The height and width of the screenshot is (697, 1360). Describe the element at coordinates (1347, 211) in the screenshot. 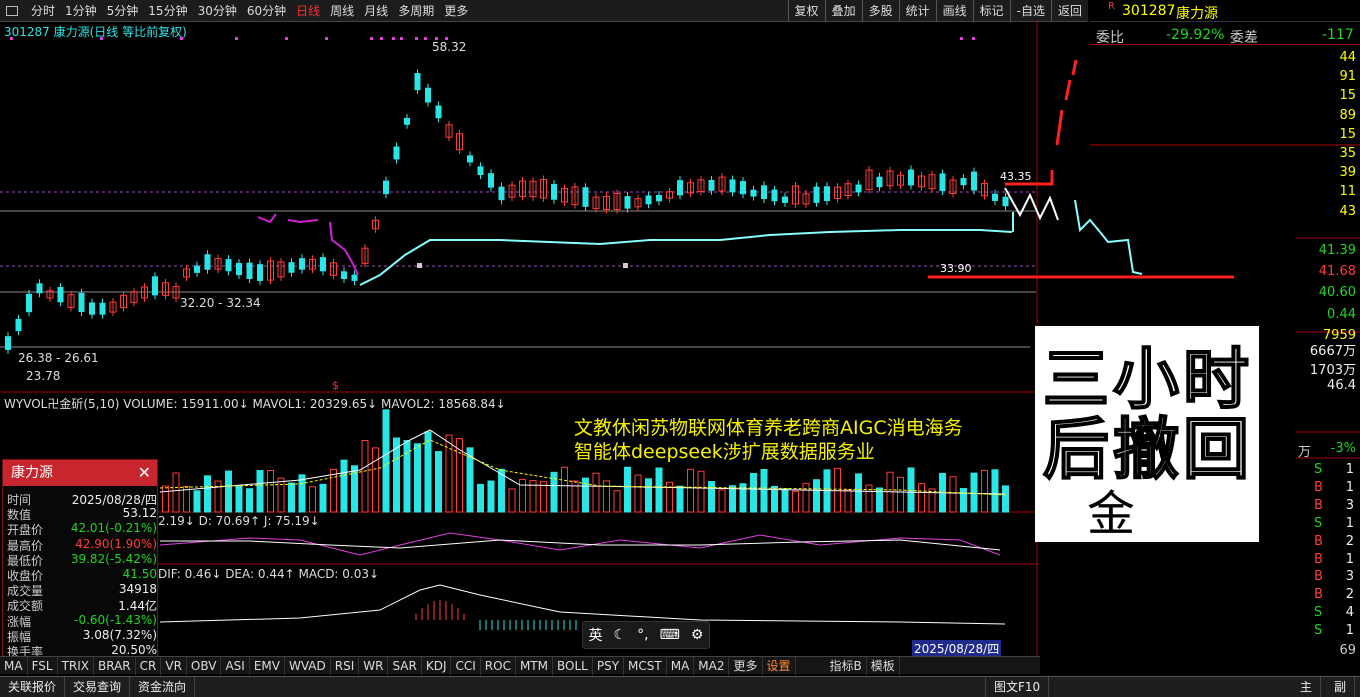

I see `order-book-qty: 43` at that location.